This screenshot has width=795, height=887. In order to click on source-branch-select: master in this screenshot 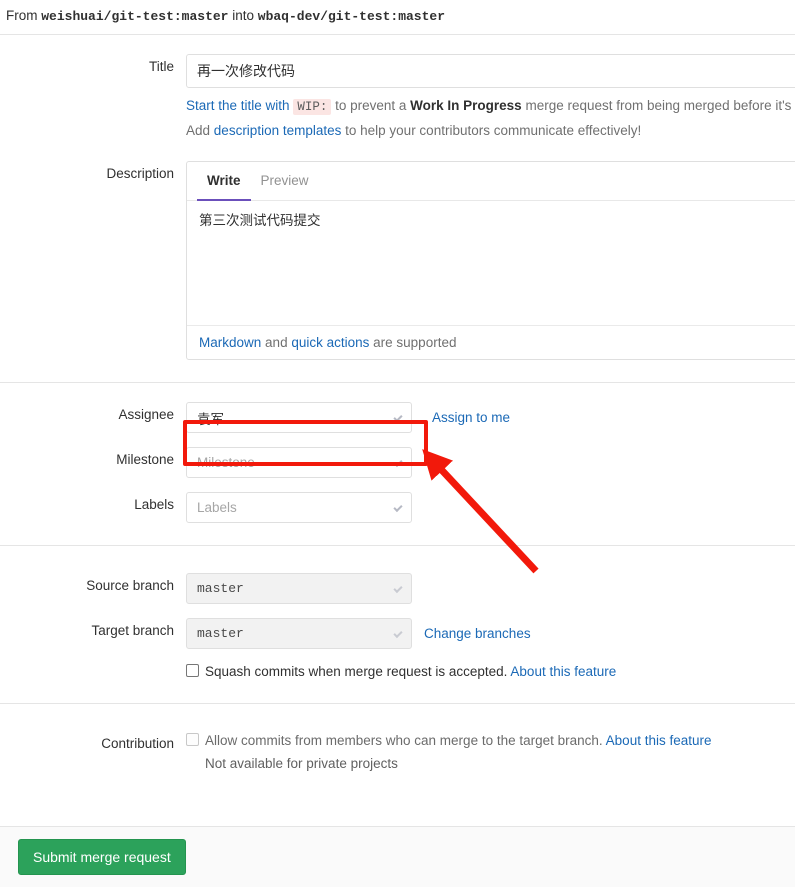, I will do `click(299, 588)`.